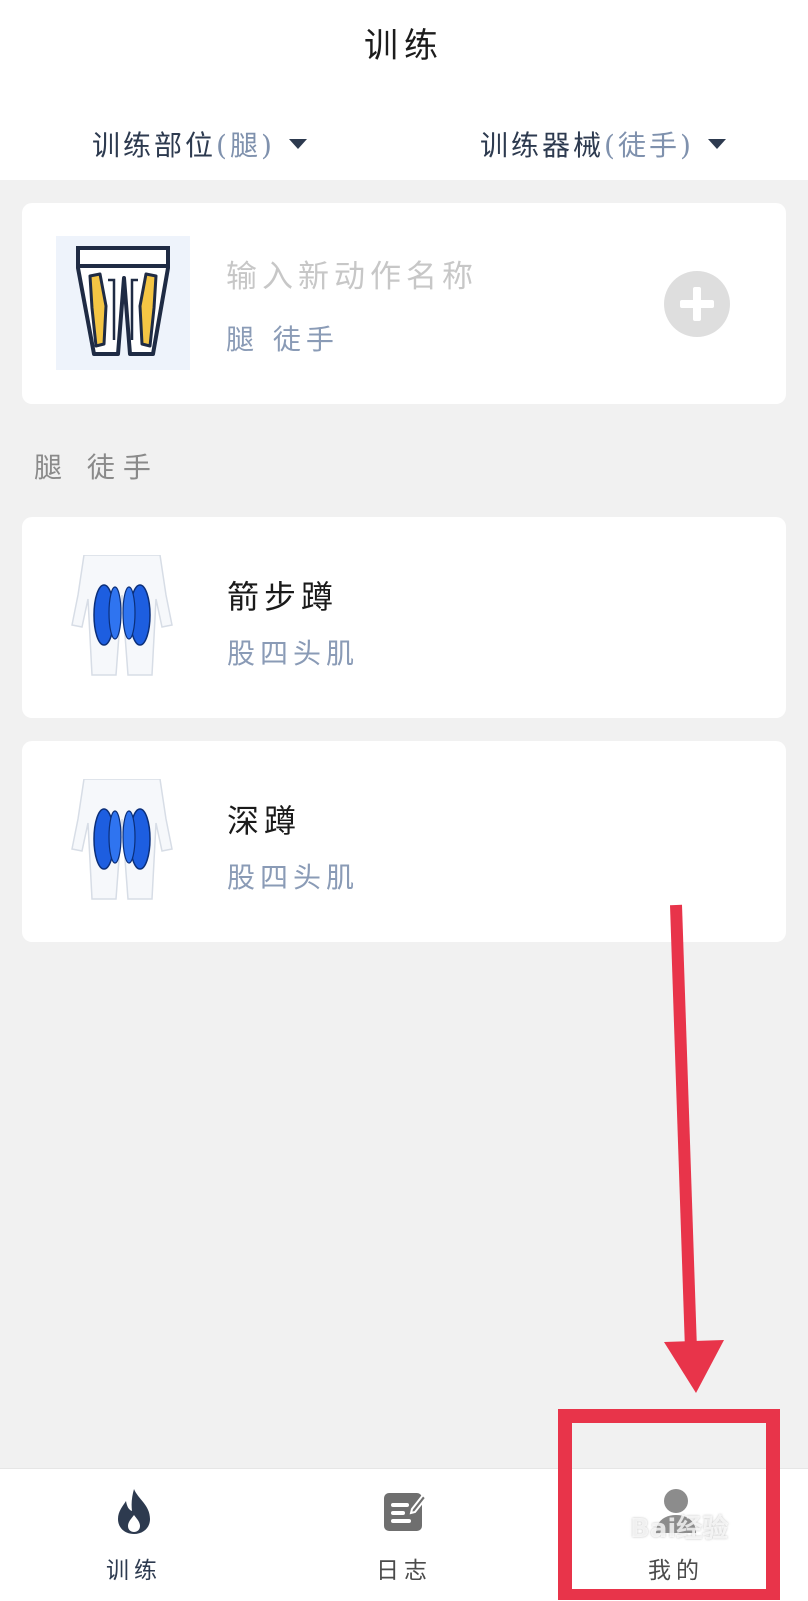 The width and height of the screenshot is (808, 1601). I want to click on exercise-name: 箭步蹲, so click(283, 597).